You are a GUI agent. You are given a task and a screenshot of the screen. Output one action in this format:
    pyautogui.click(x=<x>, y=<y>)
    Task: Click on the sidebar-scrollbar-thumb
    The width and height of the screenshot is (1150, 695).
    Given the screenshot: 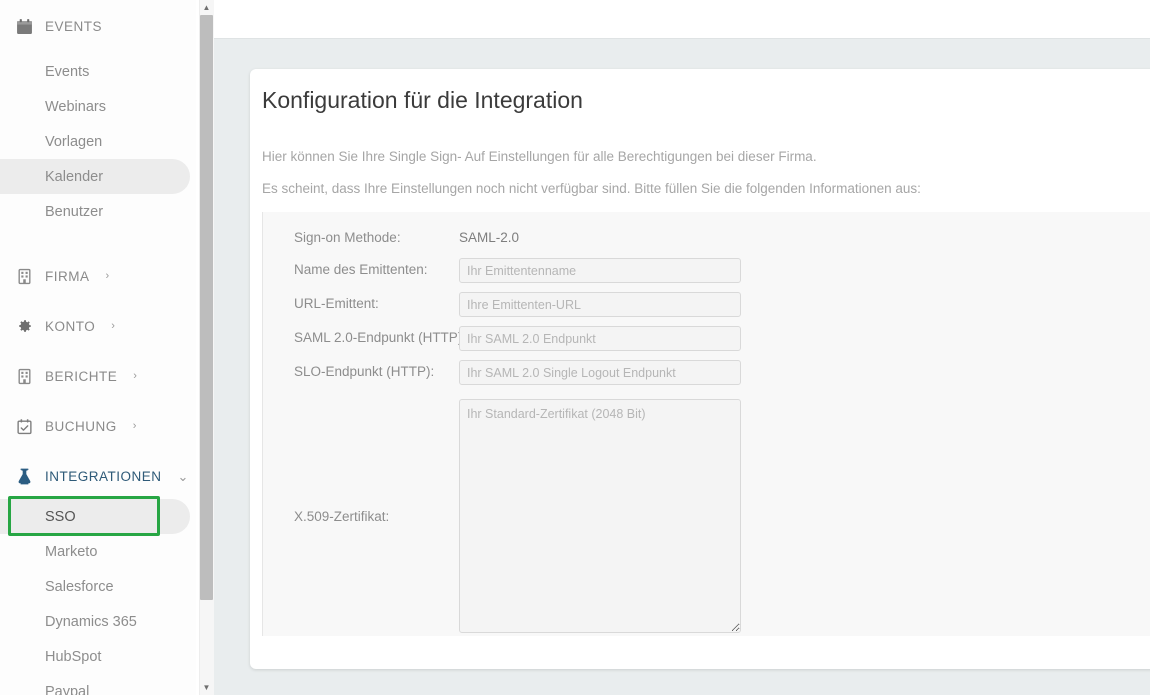 What is the action you would take?
    pyautogui.click(x=206, y=307)
    